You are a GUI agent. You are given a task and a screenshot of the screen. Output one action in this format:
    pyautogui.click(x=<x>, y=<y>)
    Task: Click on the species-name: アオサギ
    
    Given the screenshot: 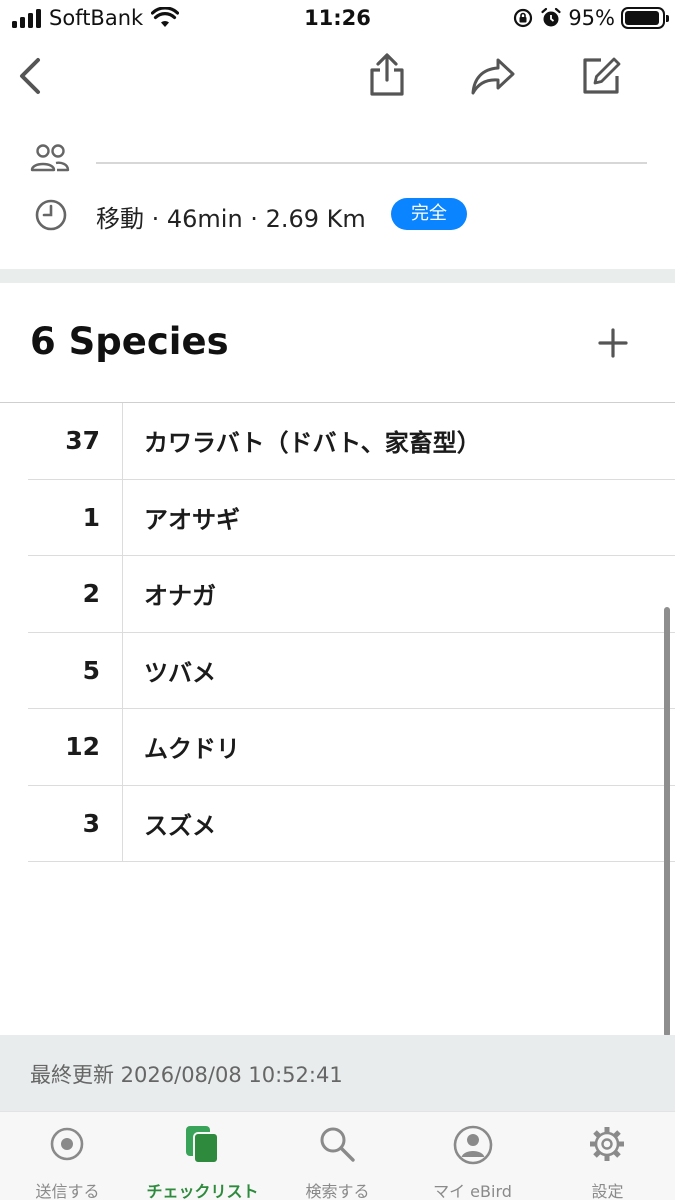 What is the action you would take?
    pyautogui.click(x=181, y=517)
    